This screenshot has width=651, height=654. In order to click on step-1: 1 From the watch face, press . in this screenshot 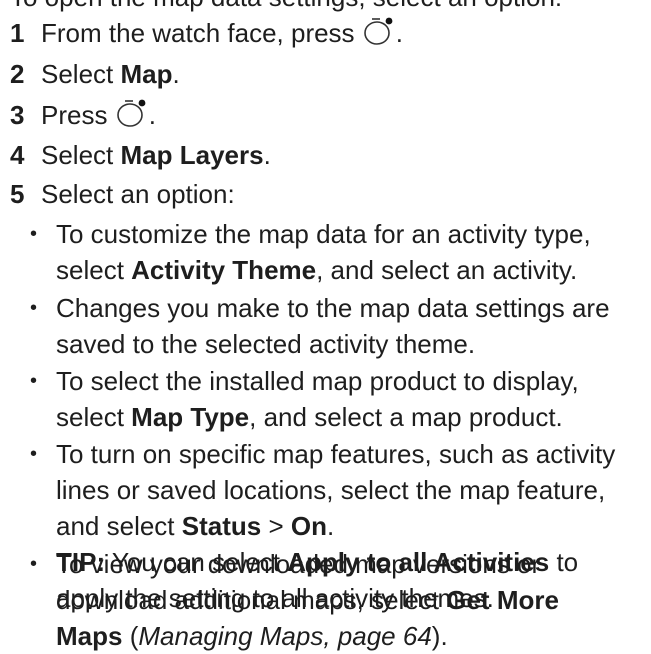, I will do `click(206, 33)`.